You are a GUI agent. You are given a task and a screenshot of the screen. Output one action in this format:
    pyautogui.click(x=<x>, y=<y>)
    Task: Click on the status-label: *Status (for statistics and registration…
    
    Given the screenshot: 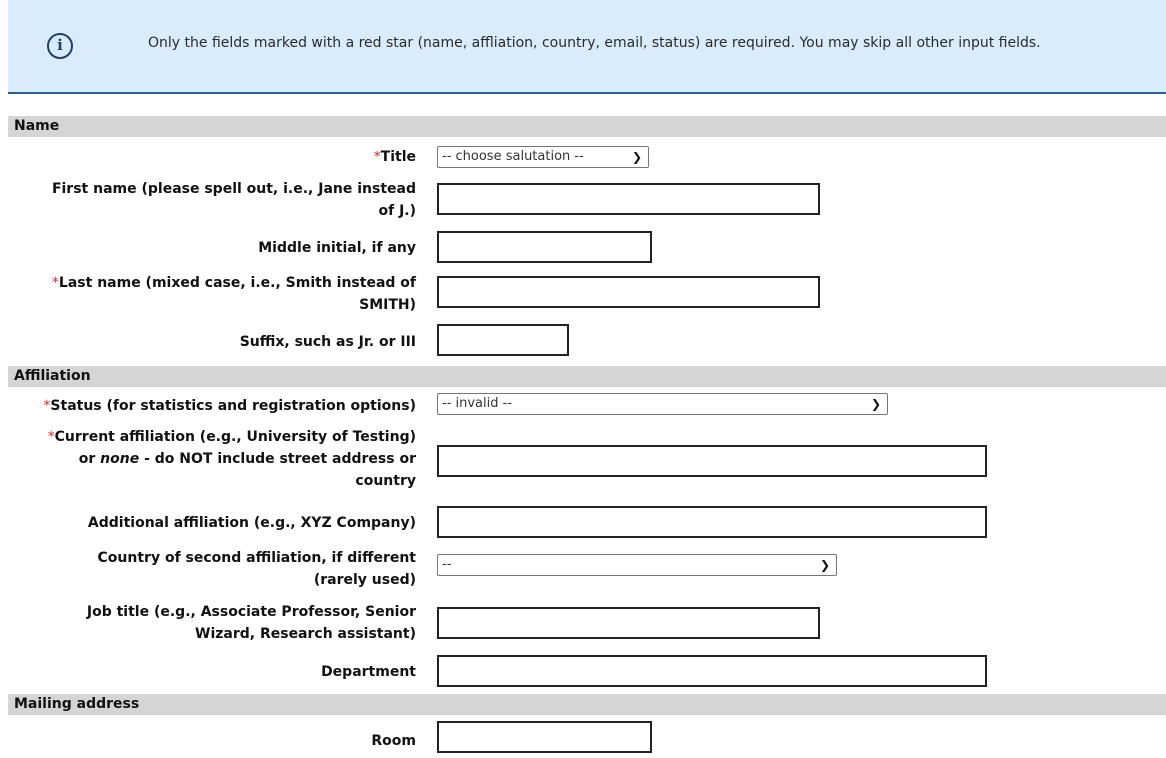 What is the action you would take?
    pyautogui.click(x=229, y=406)
    